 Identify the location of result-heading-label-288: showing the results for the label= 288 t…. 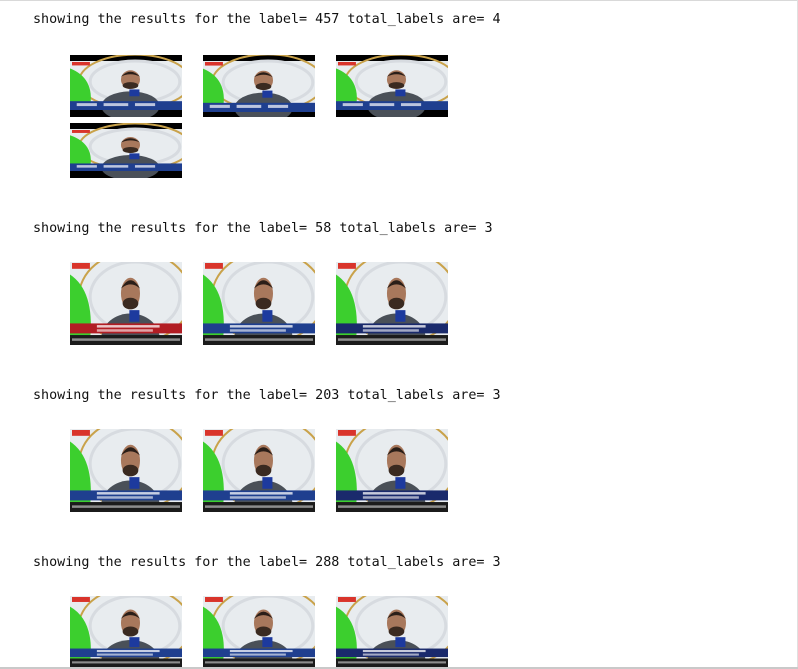
(267, 562).